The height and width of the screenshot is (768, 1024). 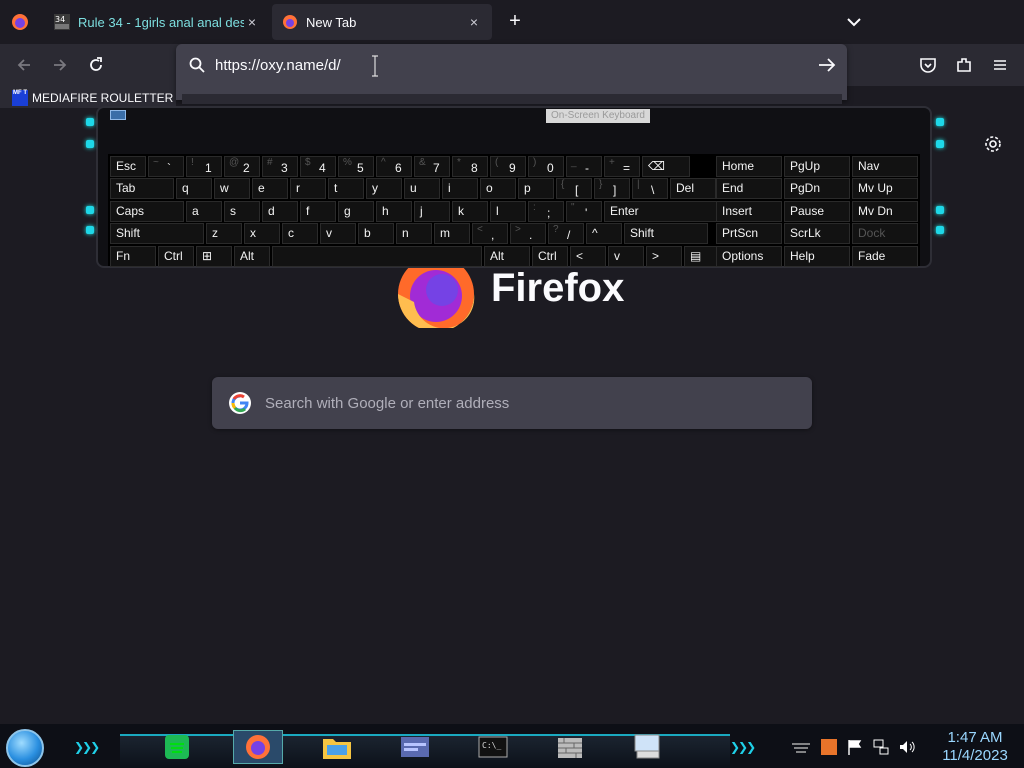 What do you see at coordinates (817, 166) in the screenshot?
I see `nav-key-pgup: PgUp` at bounding box center [817, 166].